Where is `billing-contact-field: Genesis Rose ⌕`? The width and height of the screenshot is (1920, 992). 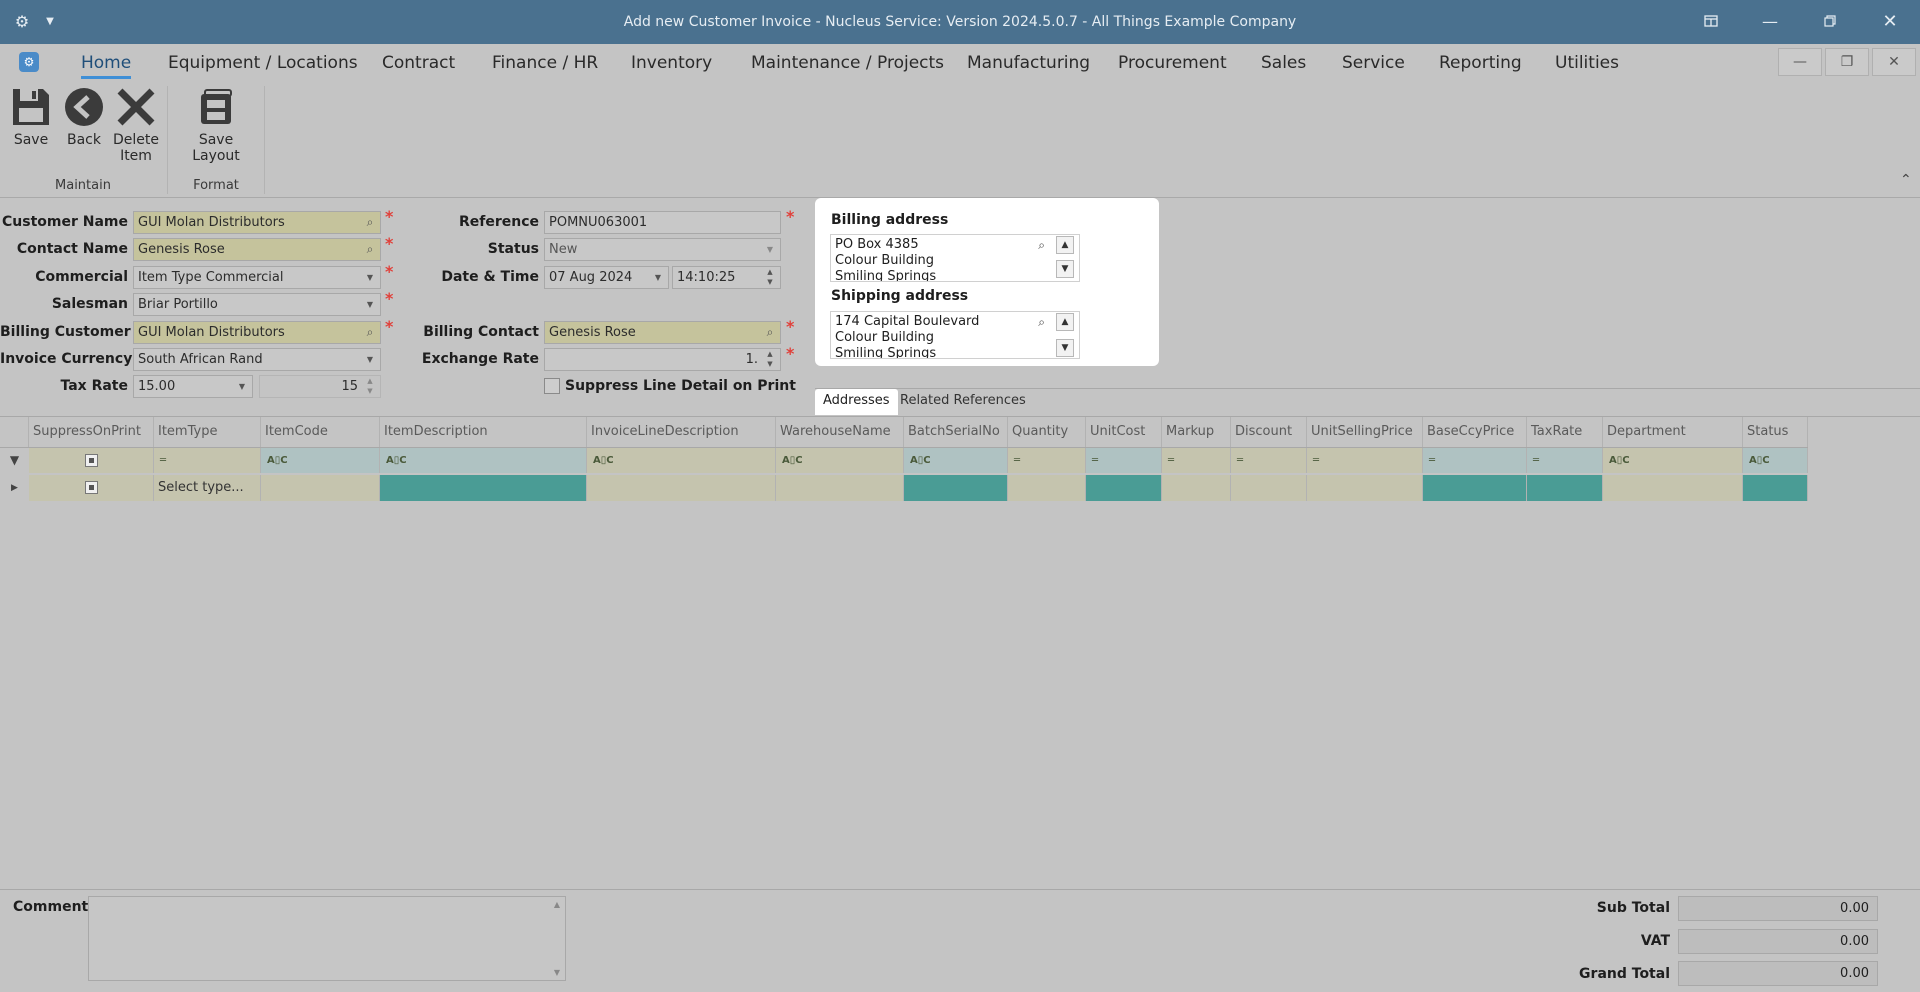 billing-contact-field: Genesis Rose ⌕ is located at coordinates (662, 332).